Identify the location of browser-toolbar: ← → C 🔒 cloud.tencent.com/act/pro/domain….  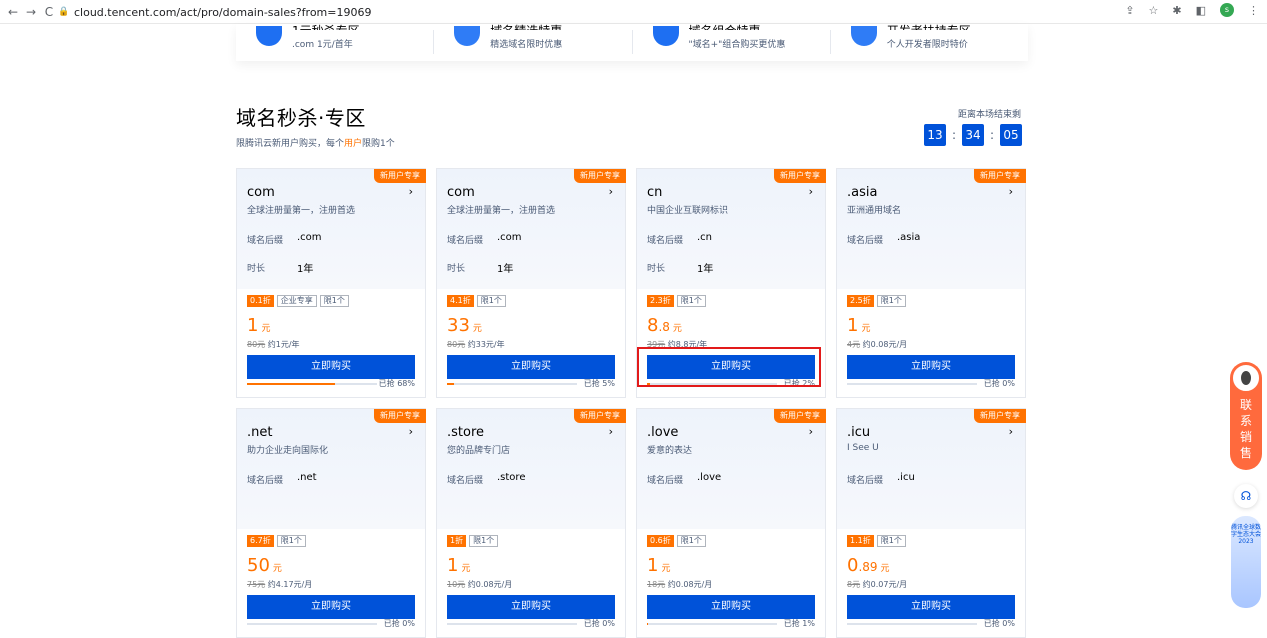
(633, 12).